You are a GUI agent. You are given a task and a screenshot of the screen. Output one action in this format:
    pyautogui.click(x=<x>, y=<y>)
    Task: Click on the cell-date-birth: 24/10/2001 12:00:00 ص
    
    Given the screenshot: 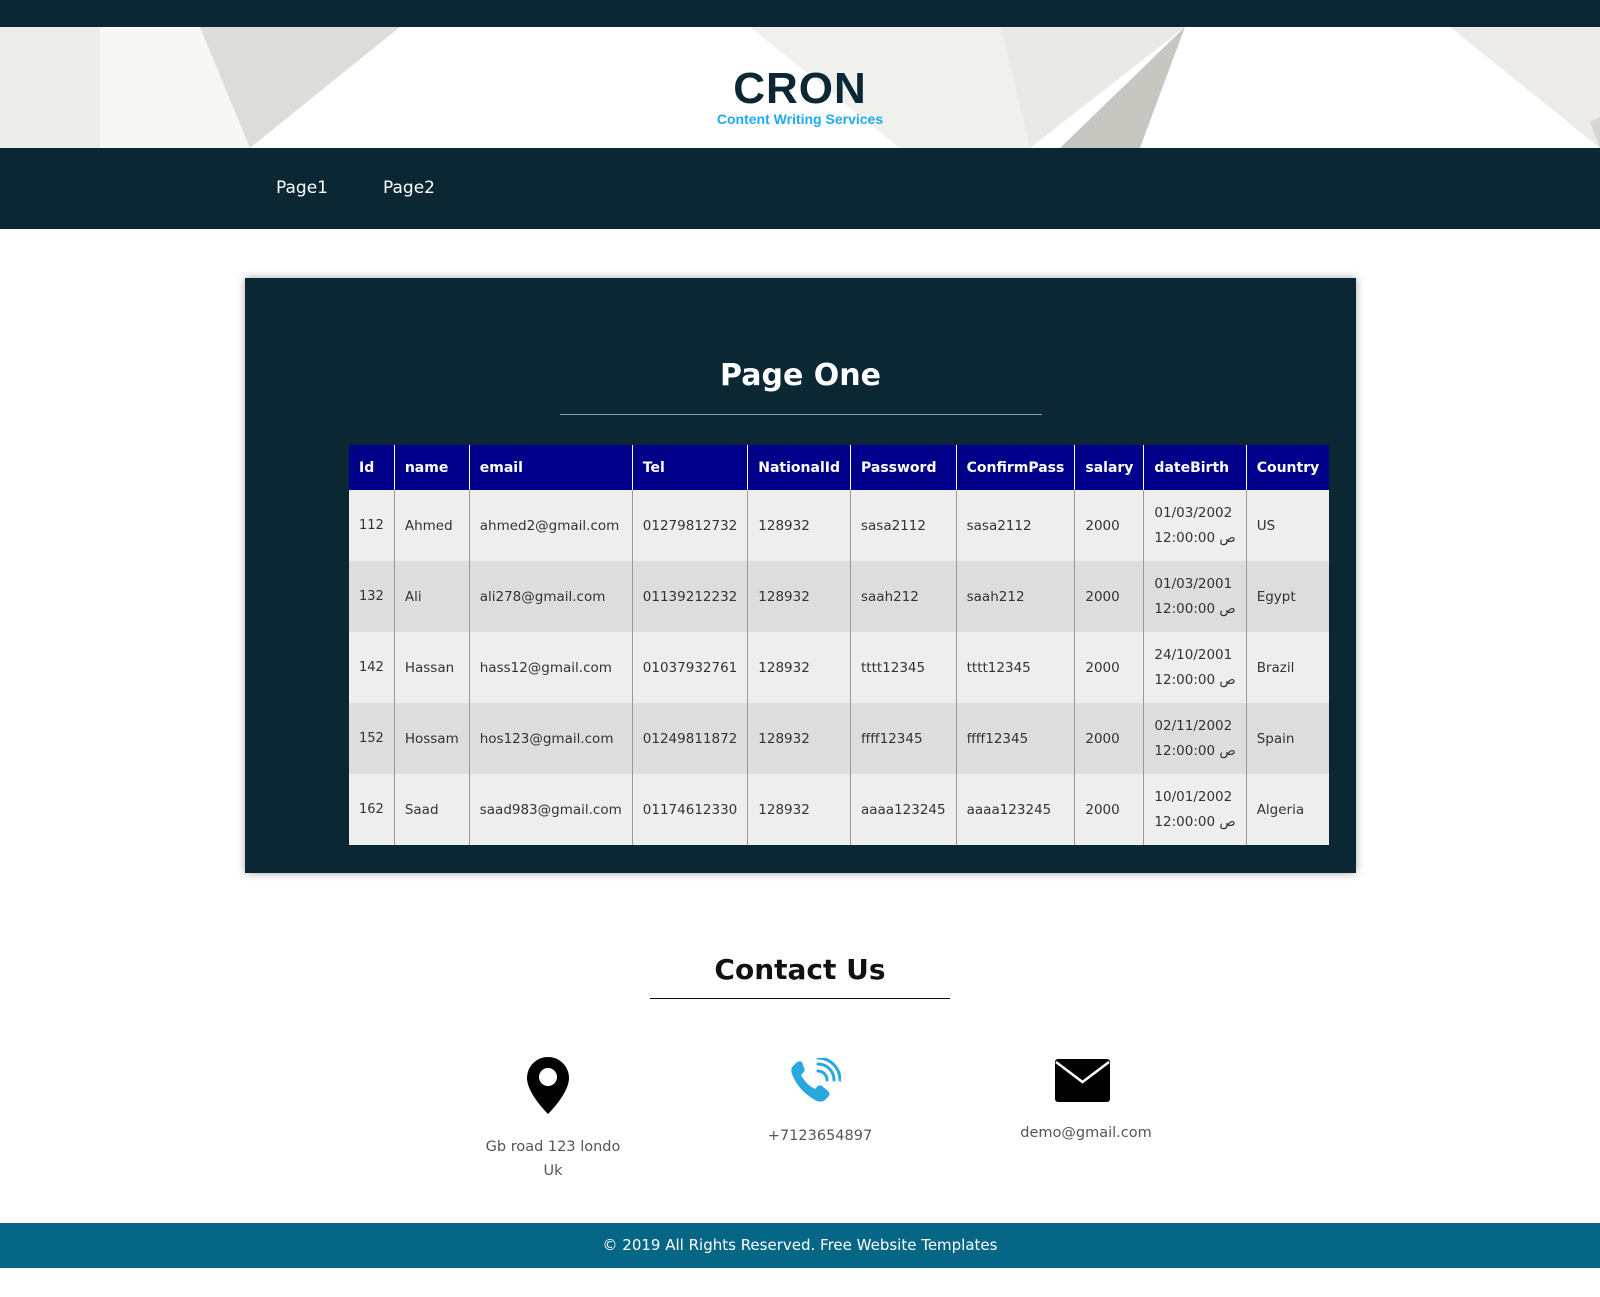 What is the action you would take?
    pyautogui.click(x=1195, y=667)
    